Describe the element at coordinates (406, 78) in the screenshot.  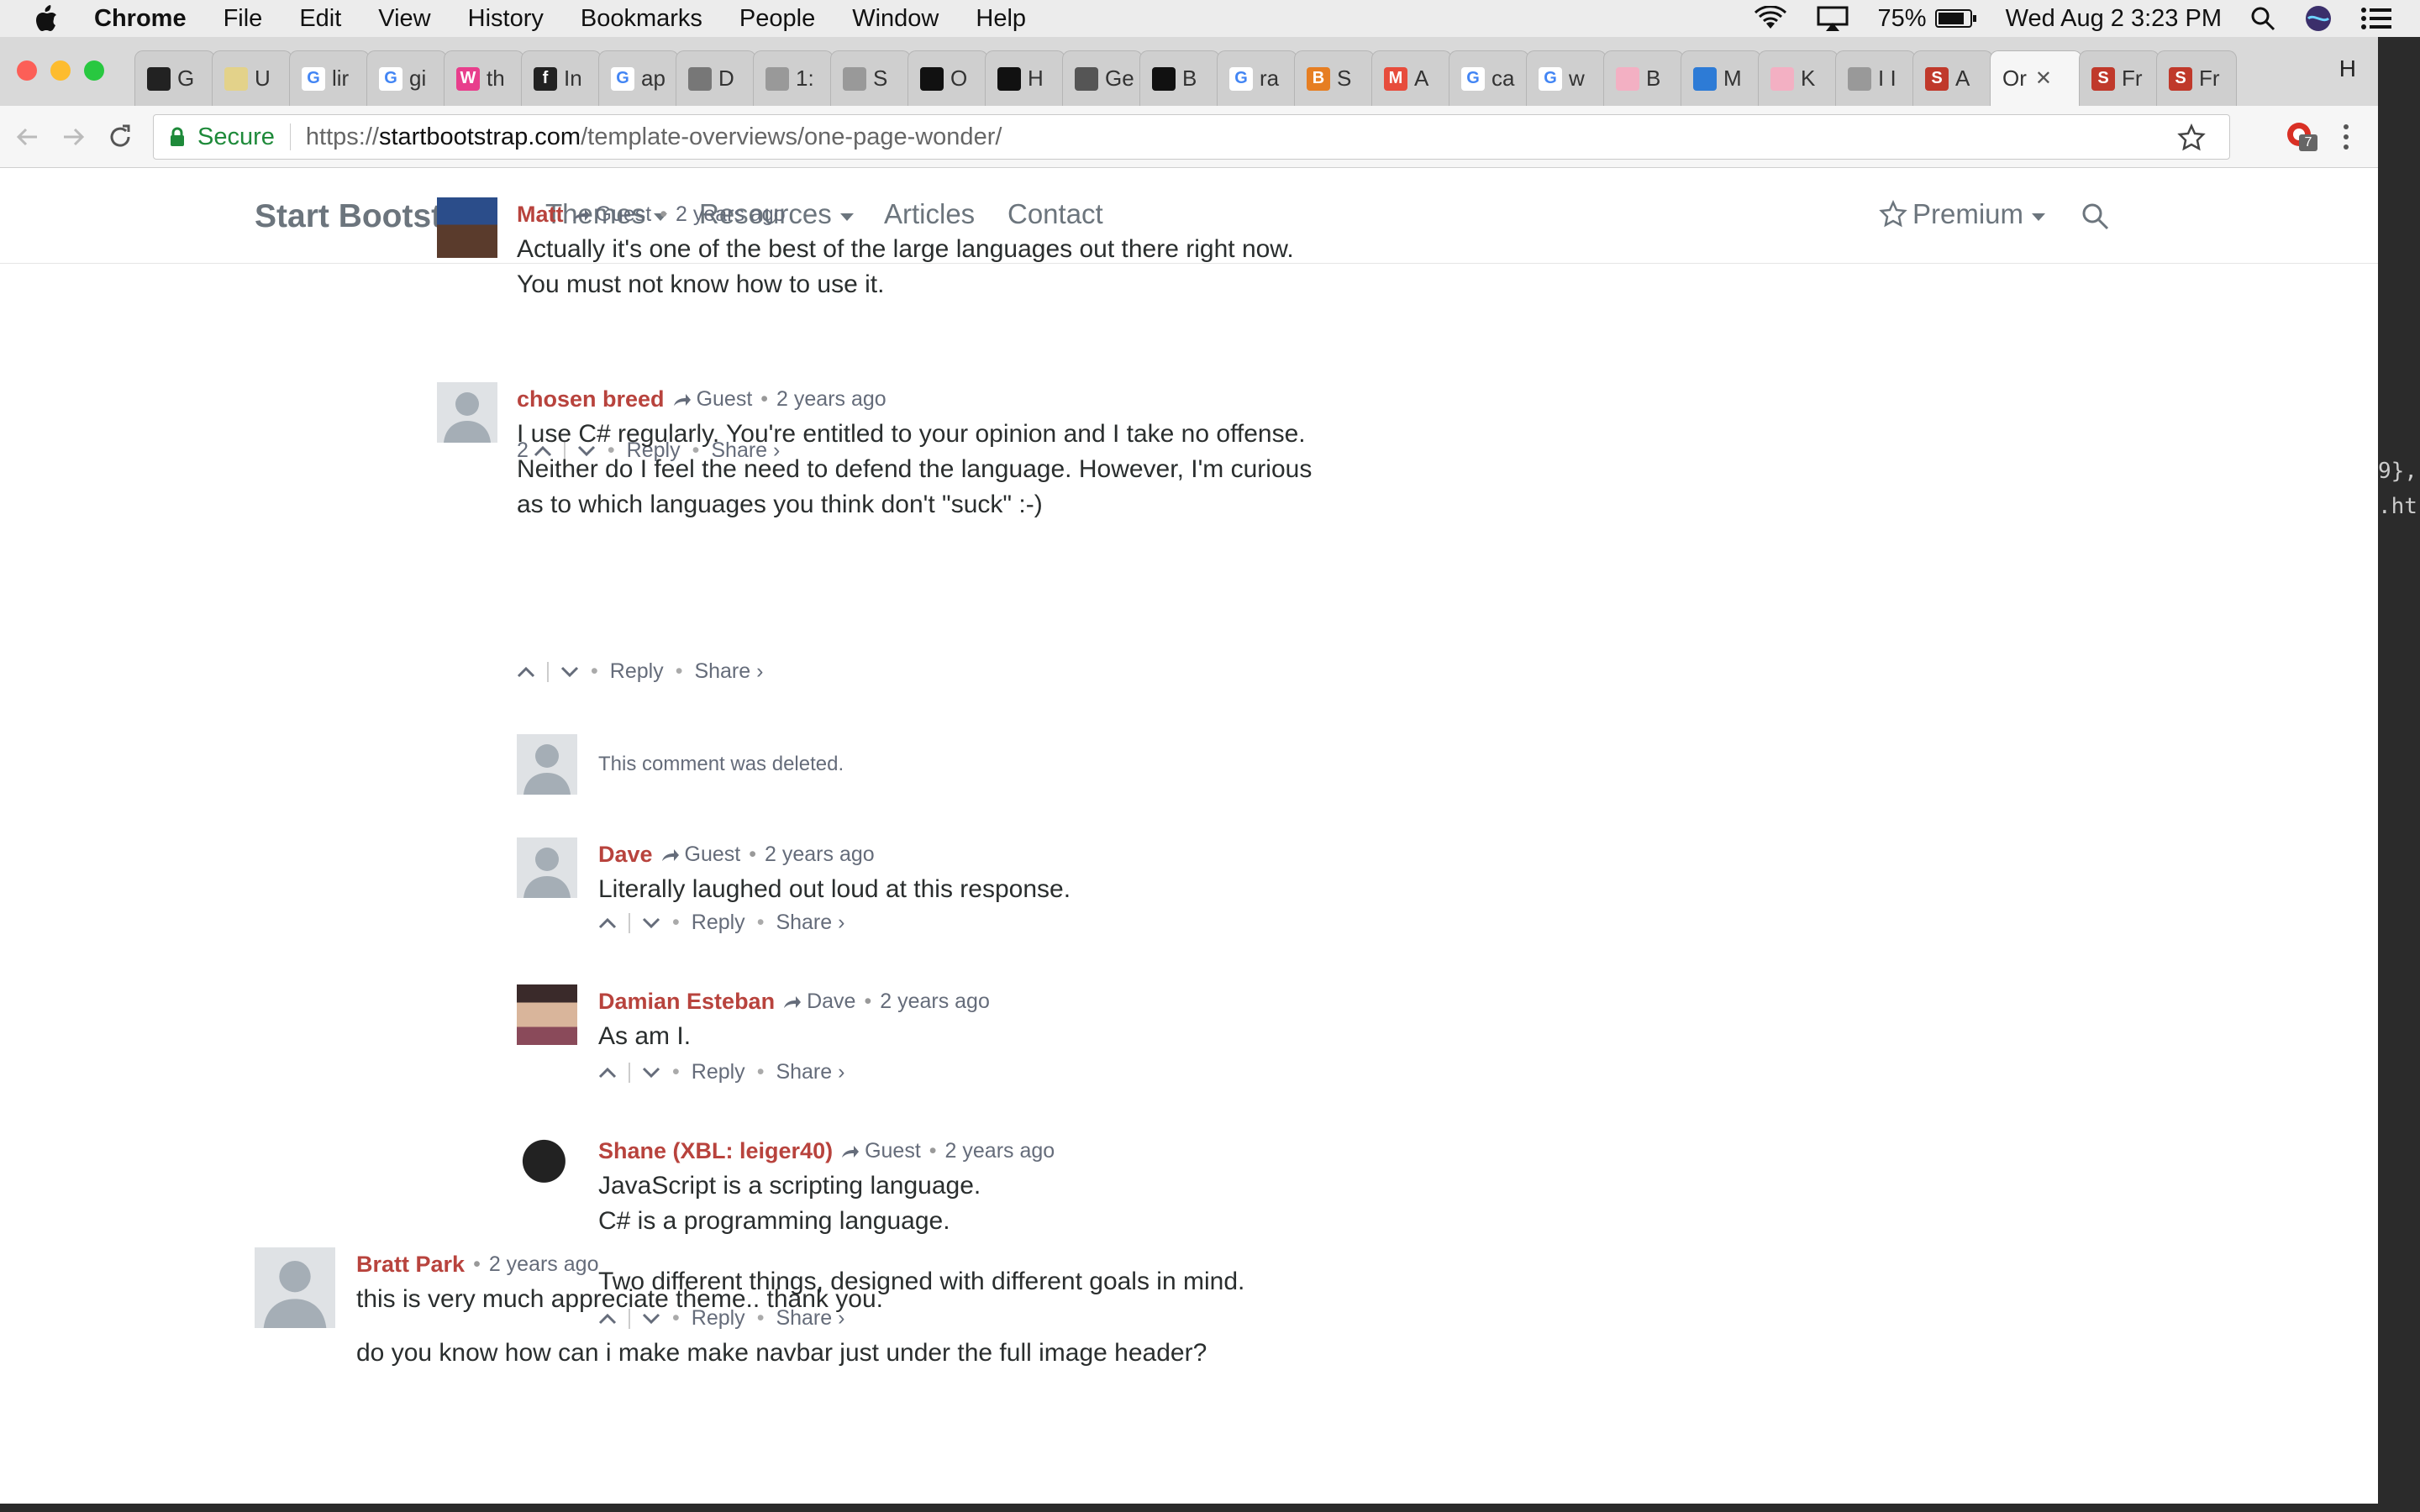
I see `browser-tab: Ggi` at that location.